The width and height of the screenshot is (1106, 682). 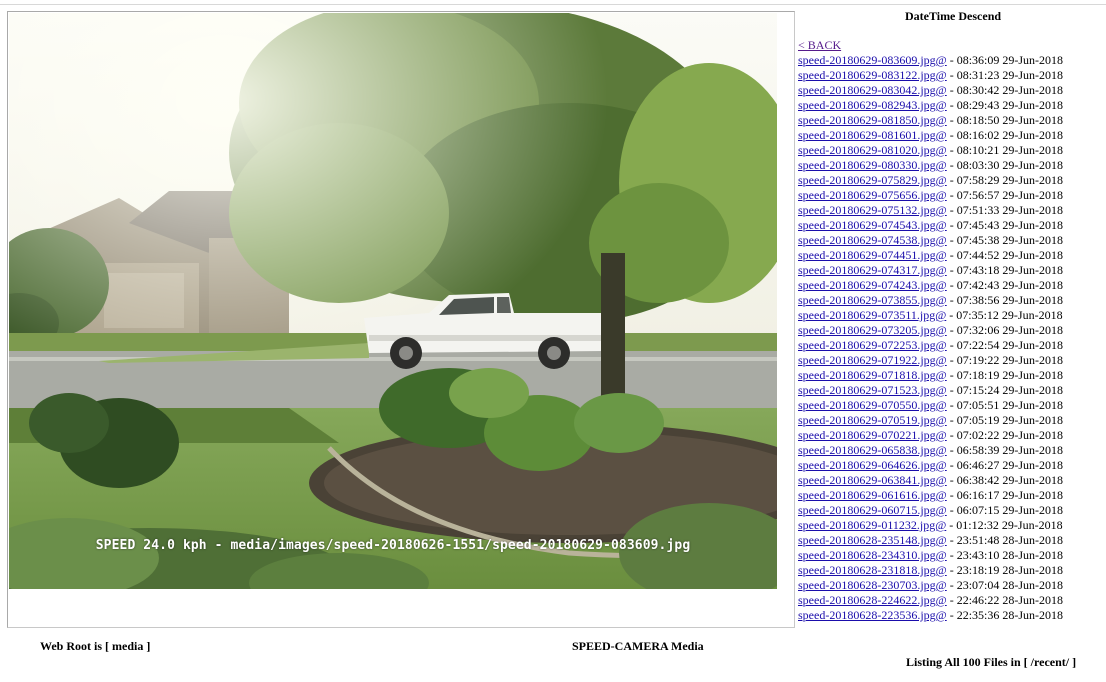 What do you see at coordinates (872, 285) in the screenshot?
I see `file-link: speed-20180629-074243.jpg@` at bounding box center [872, 285].